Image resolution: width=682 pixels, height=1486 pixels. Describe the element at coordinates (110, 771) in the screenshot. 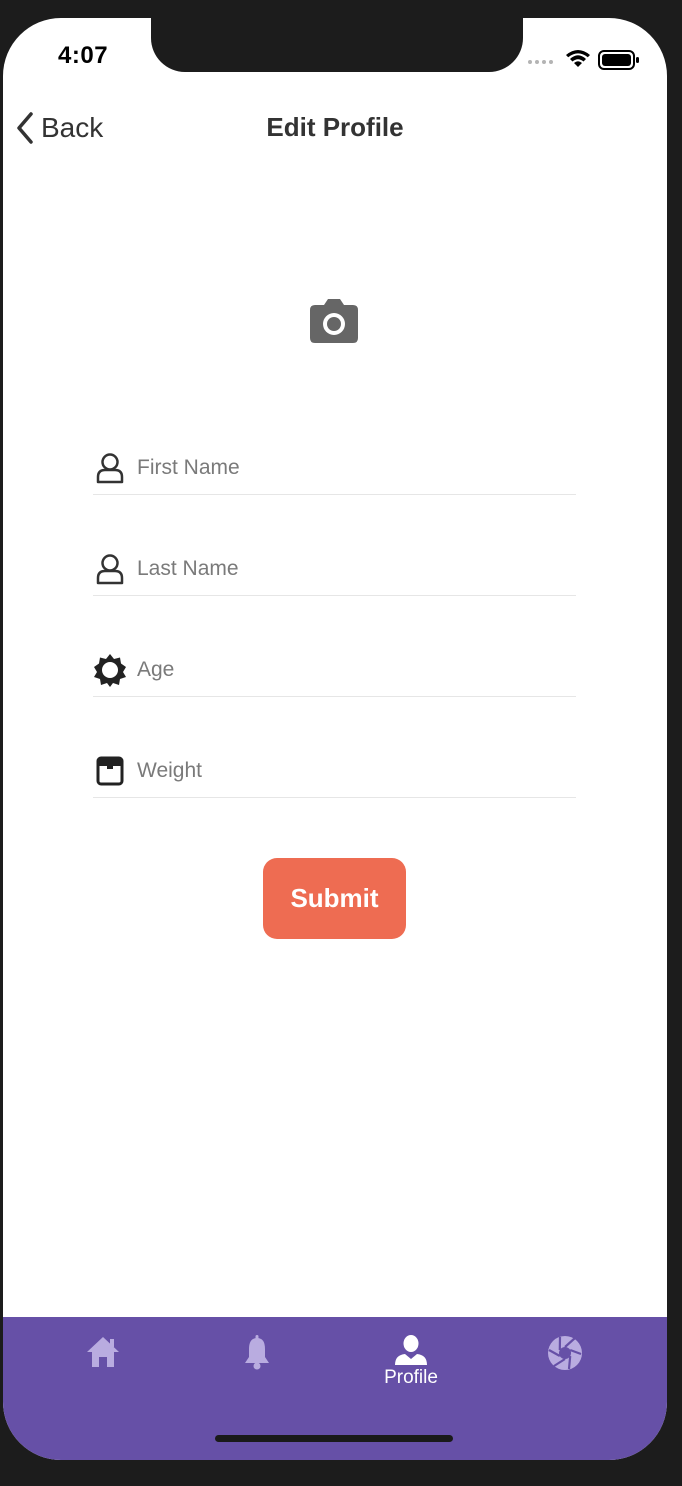

I see `scale-icon` at that location.